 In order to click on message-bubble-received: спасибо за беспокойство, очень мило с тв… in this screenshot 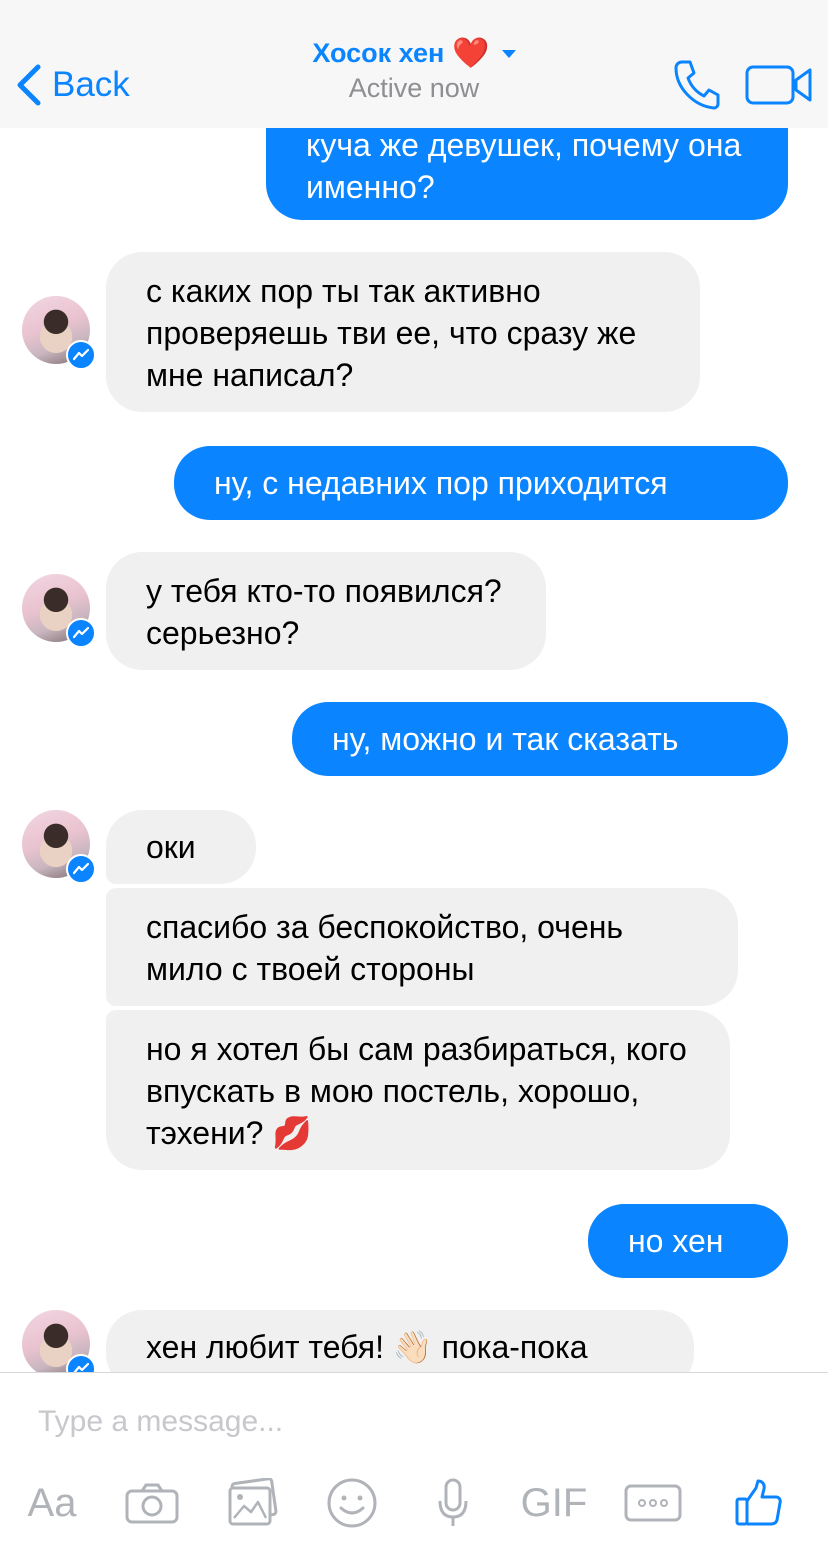, I will do `click(422, 947)`.